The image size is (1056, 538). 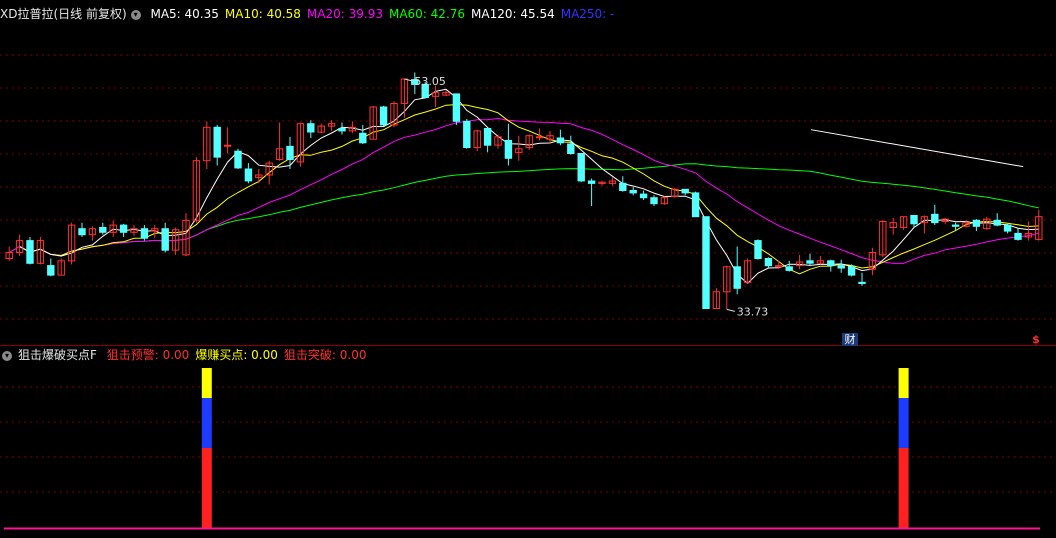 What do you see at coordinates (850, 339) in the screenshot?
I see `finance-badge: 财` at bounding box center [850, 339].